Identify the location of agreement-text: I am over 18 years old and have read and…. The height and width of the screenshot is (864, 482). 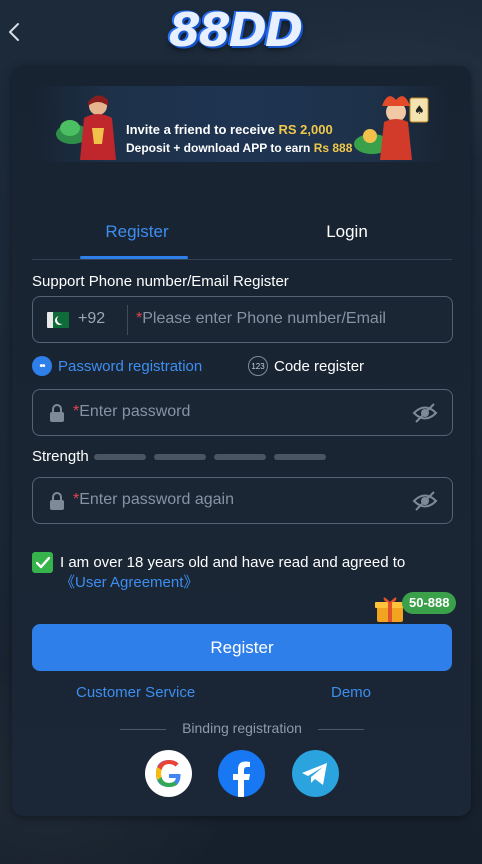
(233, 572).